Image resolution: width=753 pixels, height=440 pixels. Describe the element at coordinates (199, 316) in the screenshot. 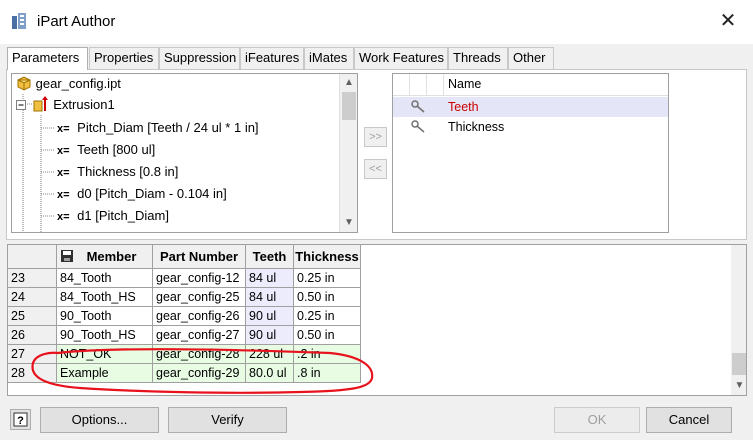

I see `part-number-cell: gear_config-26` at that location.